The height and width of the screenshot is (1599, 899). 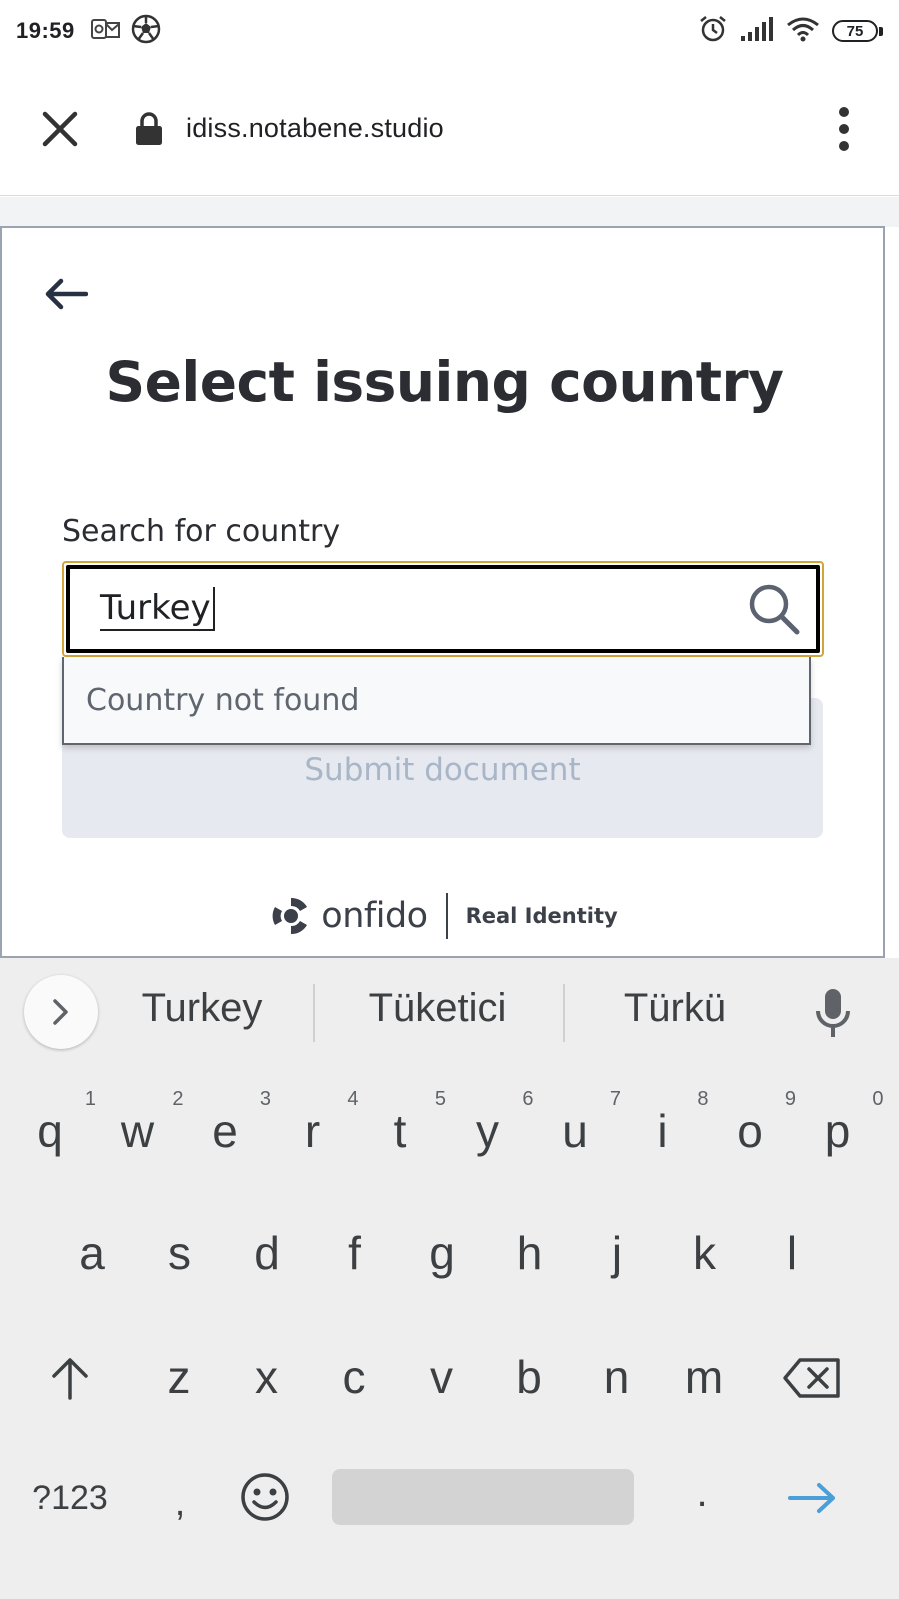 I want to click on period-key: ., so click(x=702, y=1493).